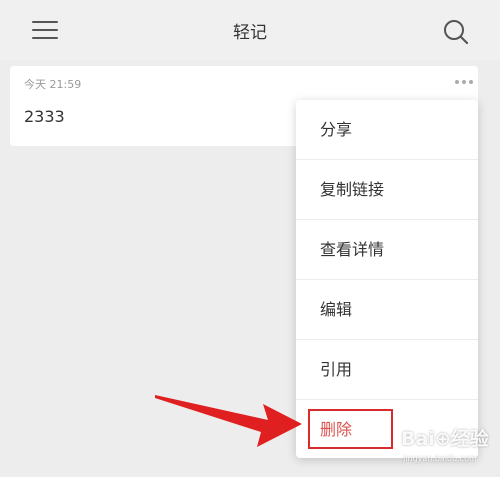  I want to click on delete-highlight-box, so click(350, 429).